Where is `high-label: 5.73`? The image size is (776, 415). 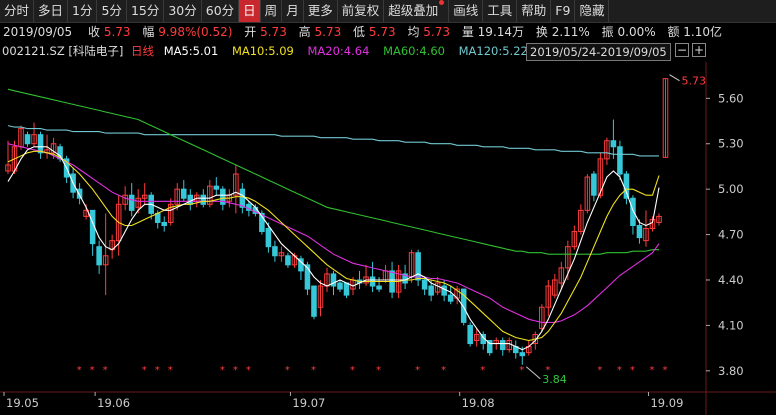 high-label: 5.73 is located at coordinates (693, 81).